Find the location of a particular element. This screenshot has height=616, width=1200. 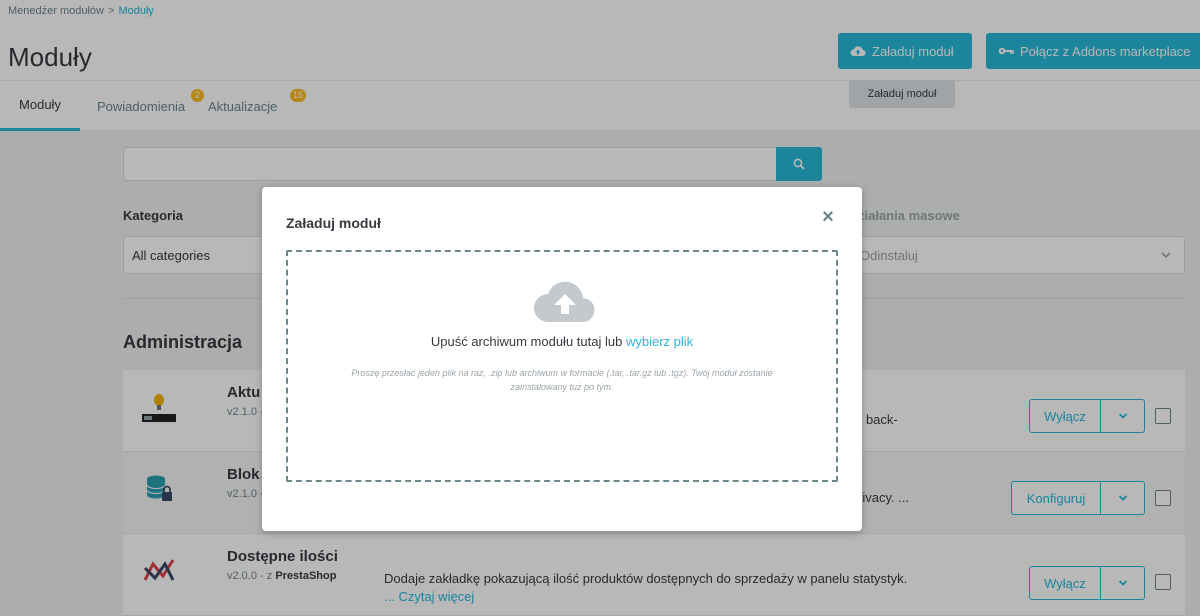

drop-text: Upuść archiwum modułu tutaj lub is located at coordinates (526, 341).